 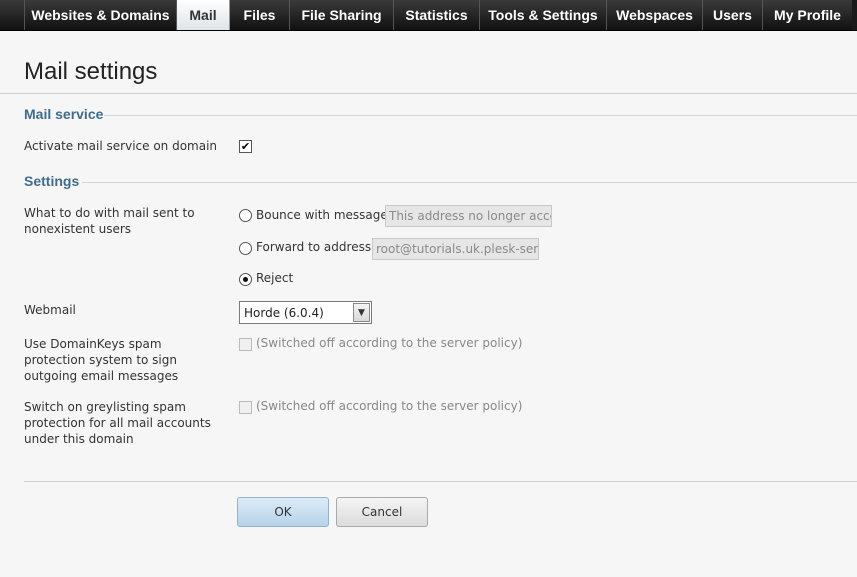 I want to click on form-footer-divider, so click(x=440, y=481).